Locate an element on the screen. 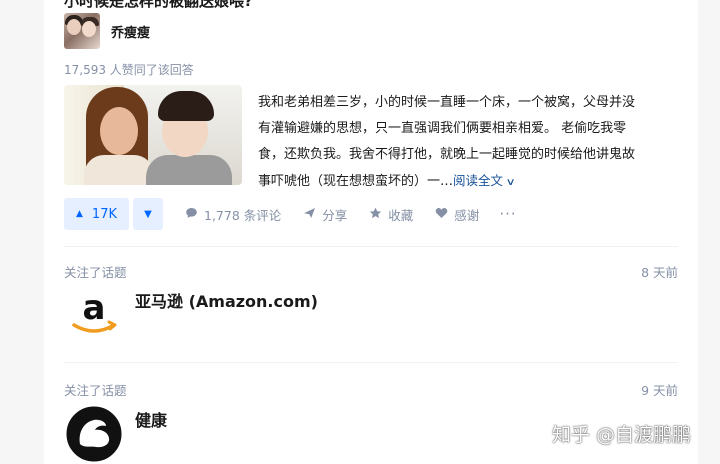  heart-icon is located at coordinates (441, 214).